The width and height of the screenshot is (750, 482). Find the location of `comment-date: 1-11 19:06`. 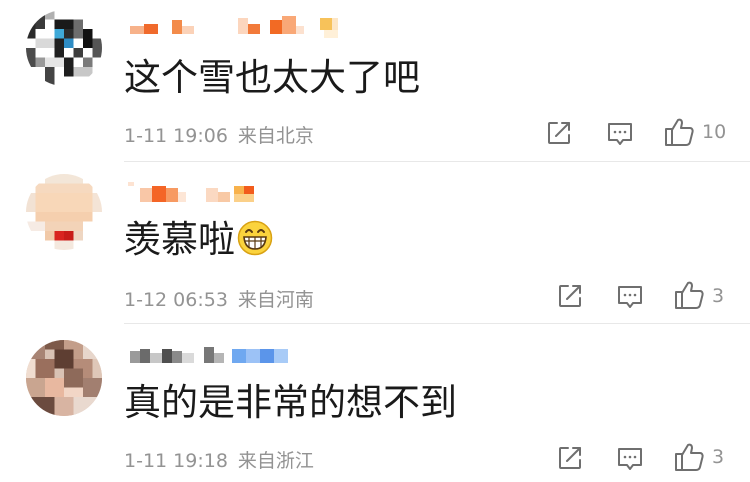

comment-date: 1-11 19:06 is located at coordinates (176, 136).